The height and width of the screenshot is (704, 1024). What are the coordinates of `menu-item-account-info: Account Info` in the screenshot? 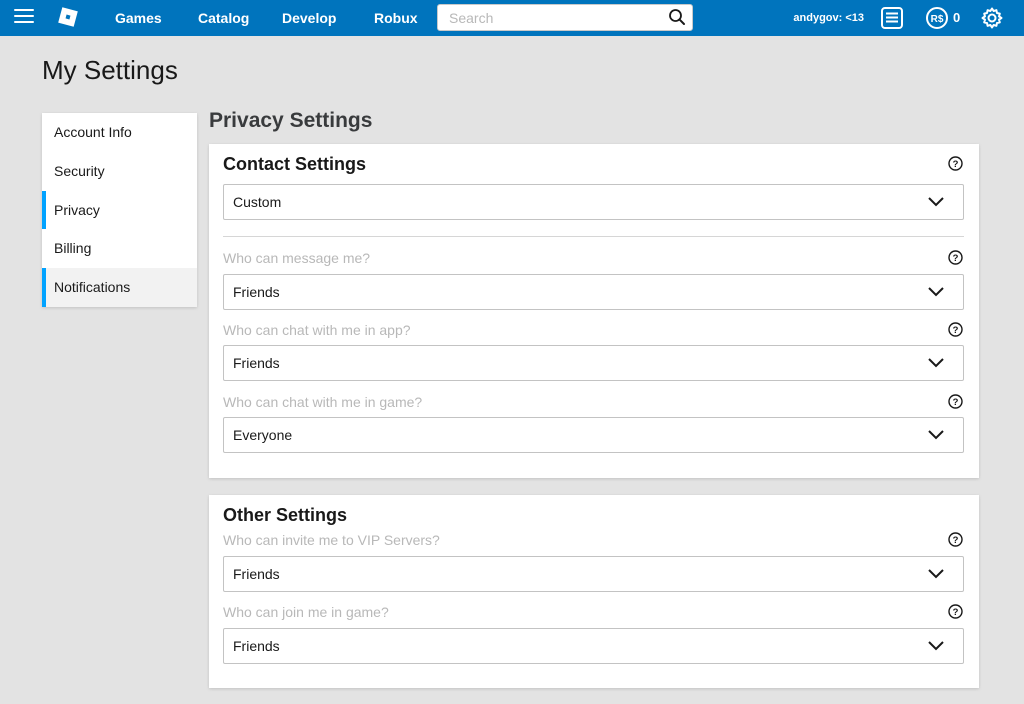 It's located at (119, 132).